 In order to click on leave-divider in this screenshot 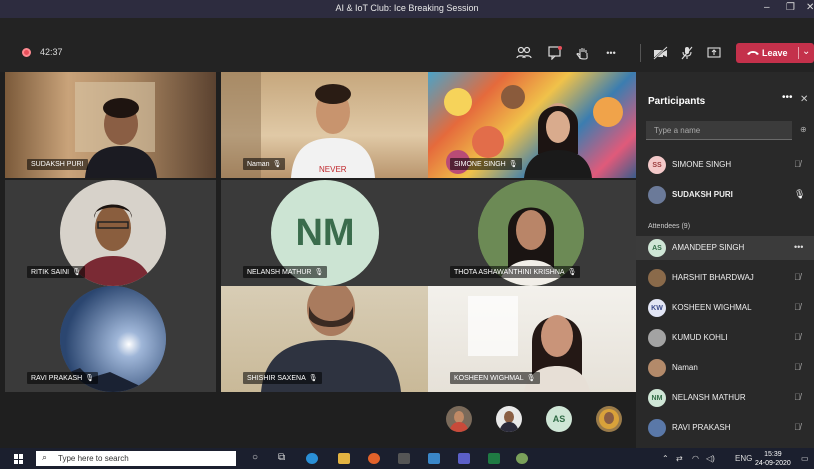, I will do `click(798, 53)`.